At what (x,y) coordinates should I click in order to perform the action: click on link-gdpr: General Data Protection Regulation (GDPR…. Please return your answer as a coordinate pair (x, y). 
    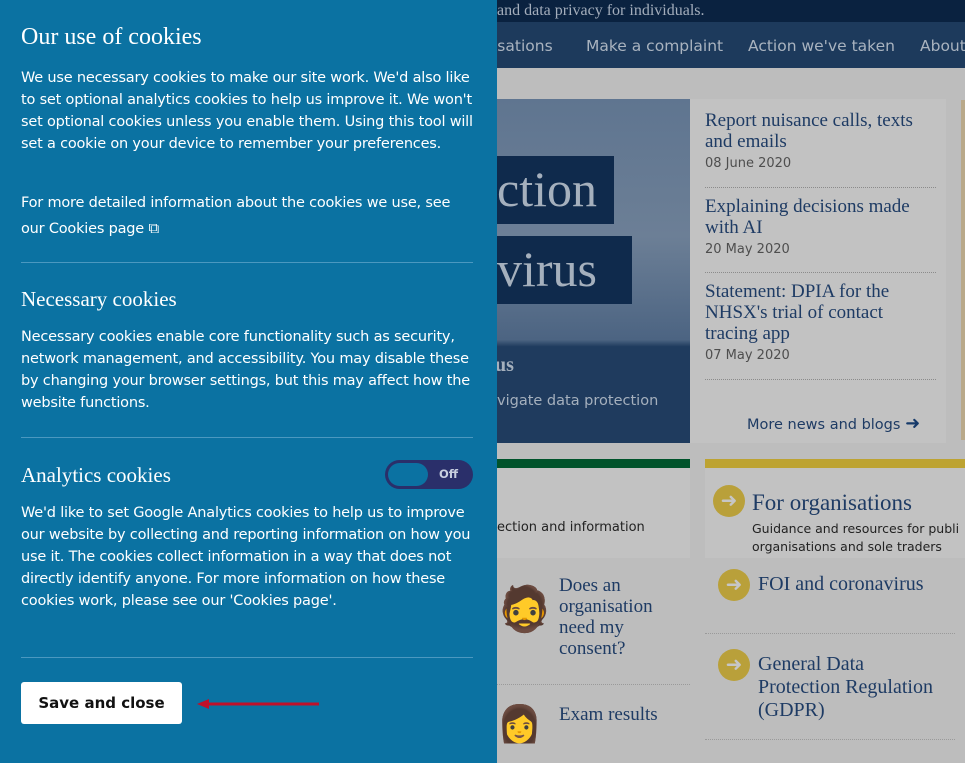
    Looking at the image, I should click on (853, 687).